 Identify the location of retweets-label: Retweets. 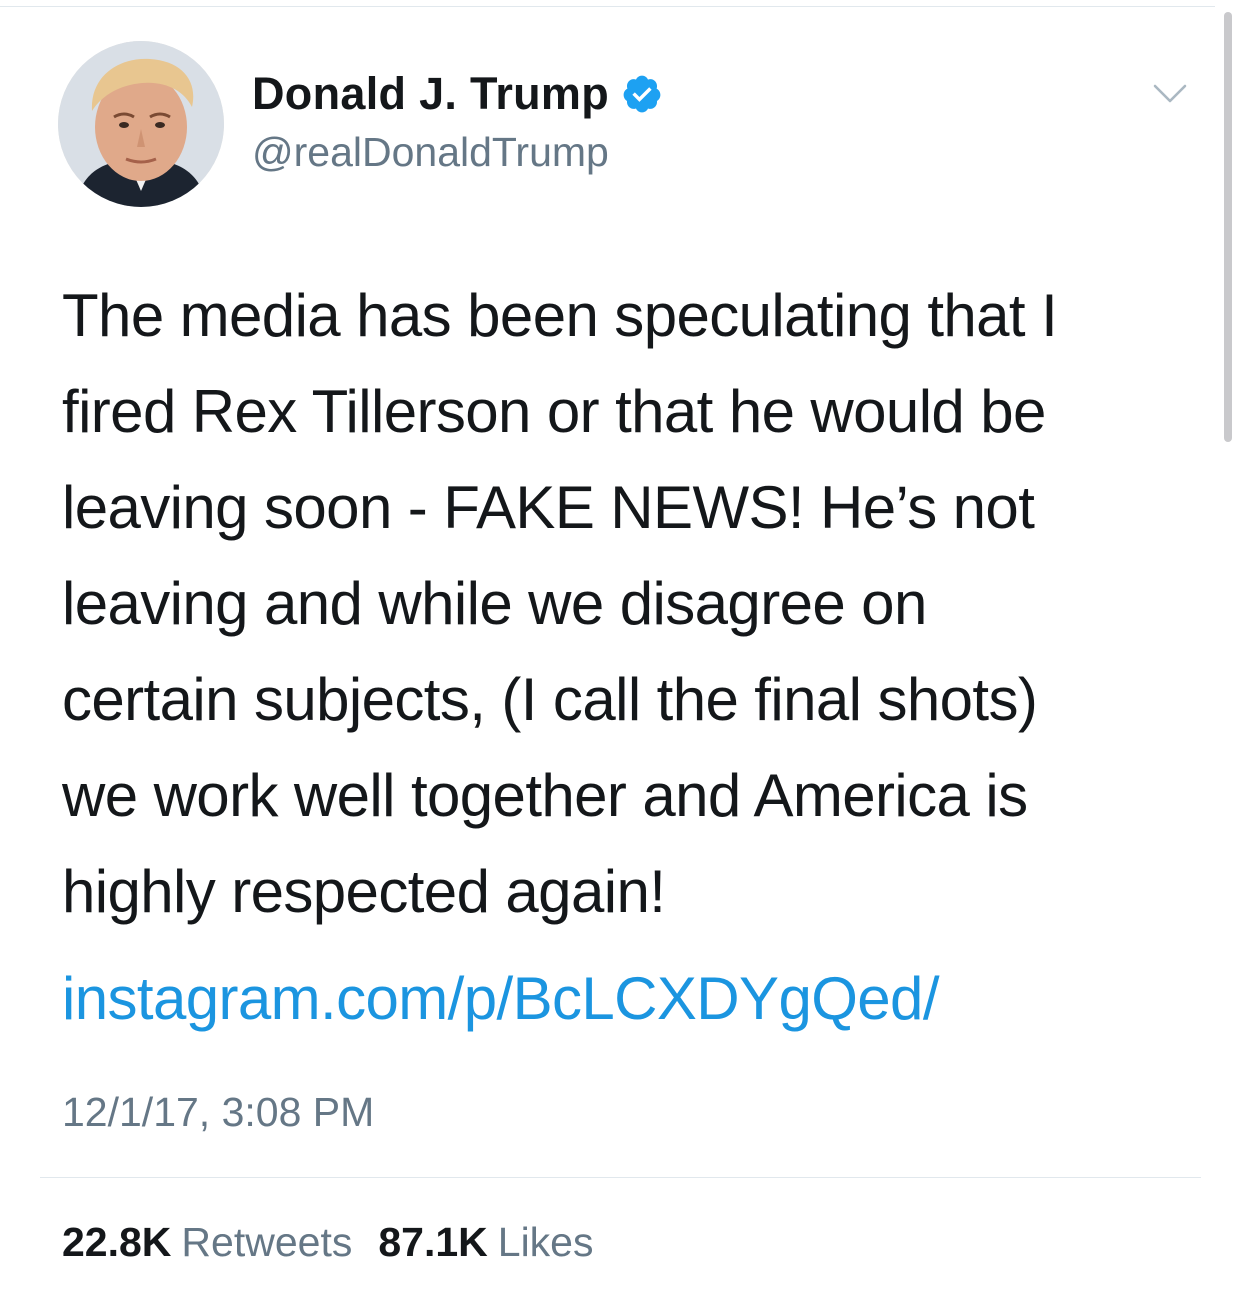
(267, 1242).